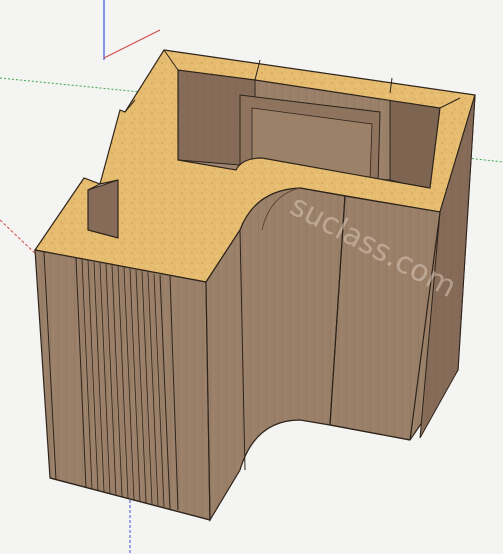  I want to click on red-axis-lower, so click(20, 239).